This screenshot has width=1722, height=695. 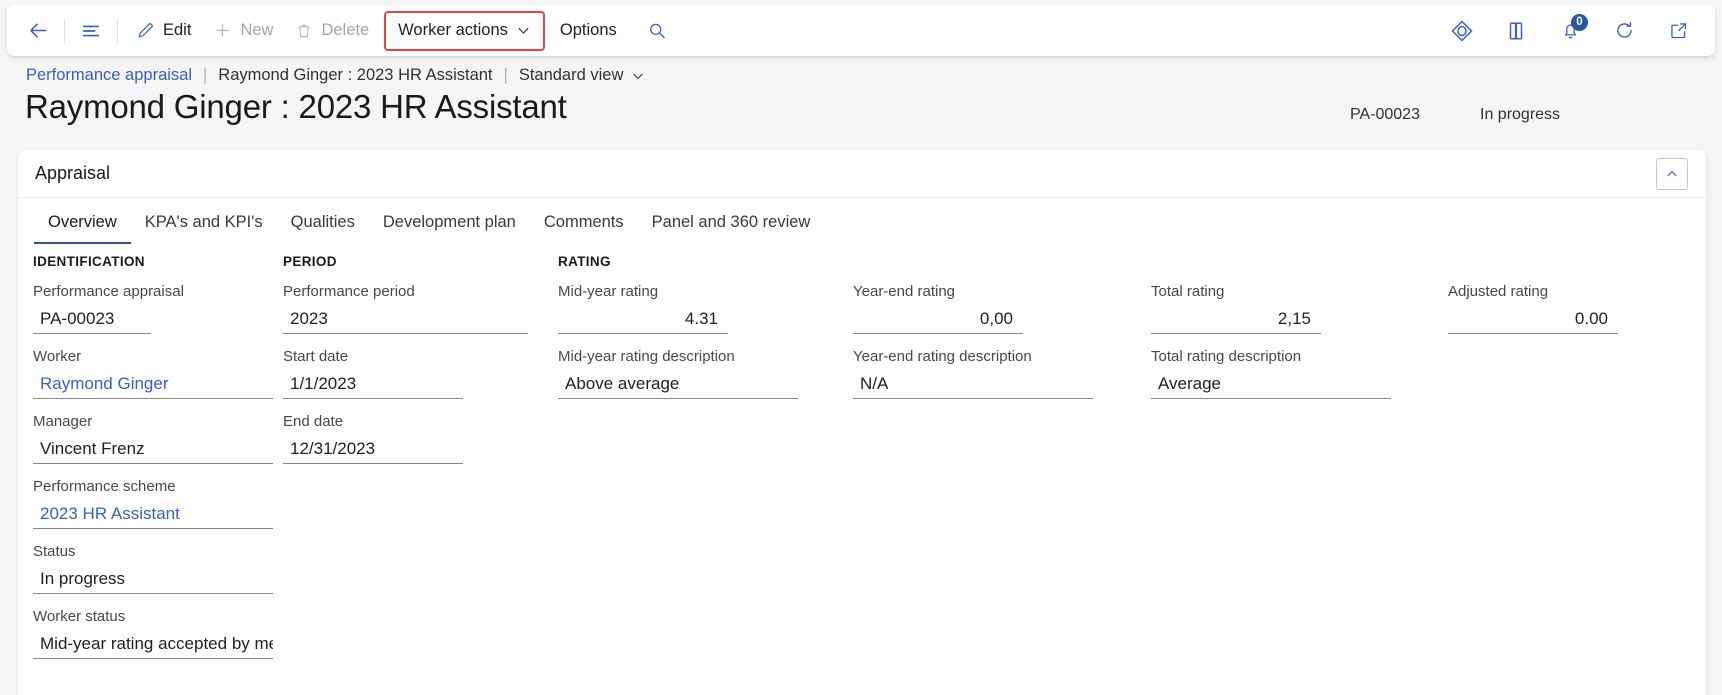 What do you see at coordinates (355, 75) in the screenshot?
I see `breadcrumb-current: Raymond Ginger : 2023 HR Assistant` at bounding box center [355, 75].